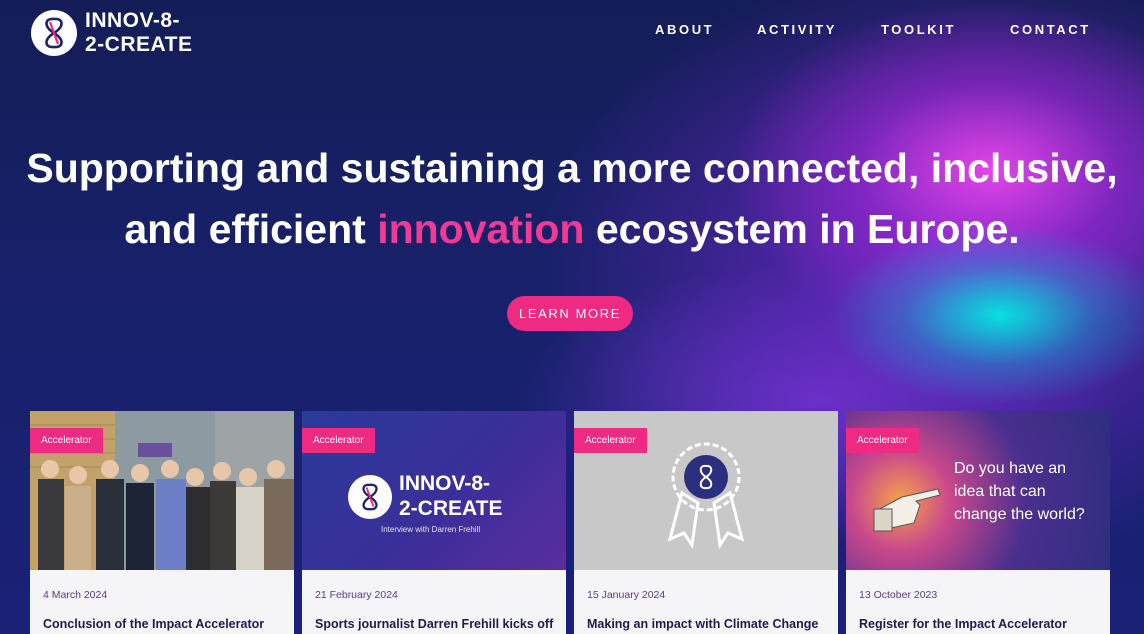 This screenshot has height=634, width=1144. Describe the element at coordinates (797, 29) in the screenshot. I see `nav-activity: ACTIVITY` at that location.